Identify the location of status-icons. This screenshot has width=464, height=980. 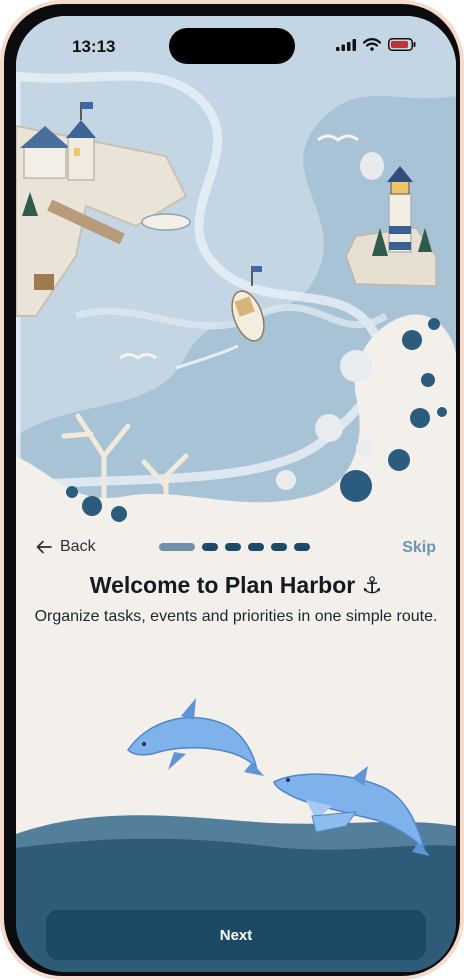
(376, 44).